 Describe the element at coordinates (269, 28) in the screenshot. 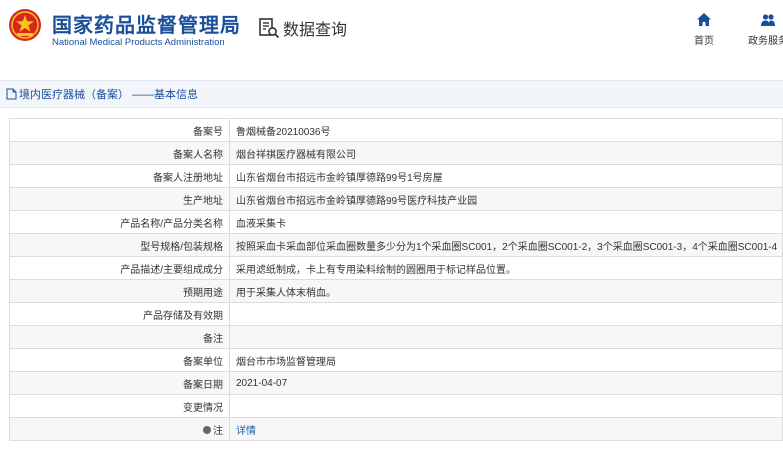

I see `document-search-icon` at that location.